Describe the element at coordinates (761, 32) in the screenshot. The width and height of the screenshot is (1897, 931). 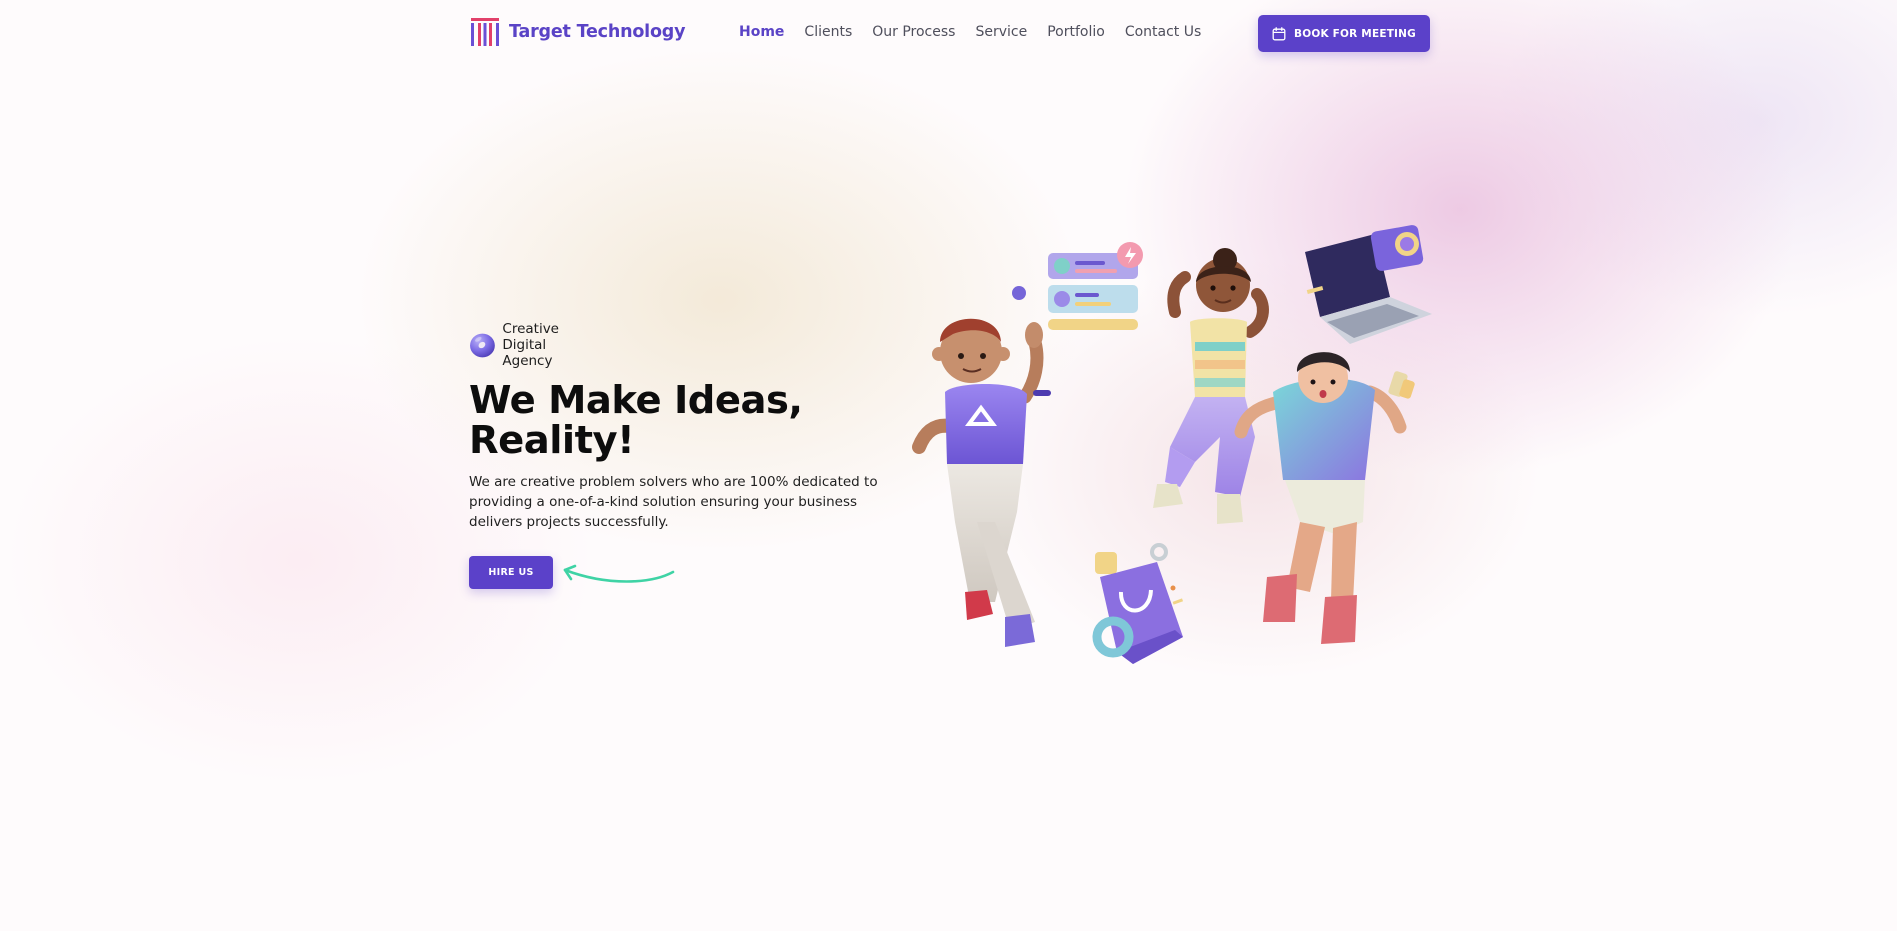
I see `nav-home: Home` at that location.